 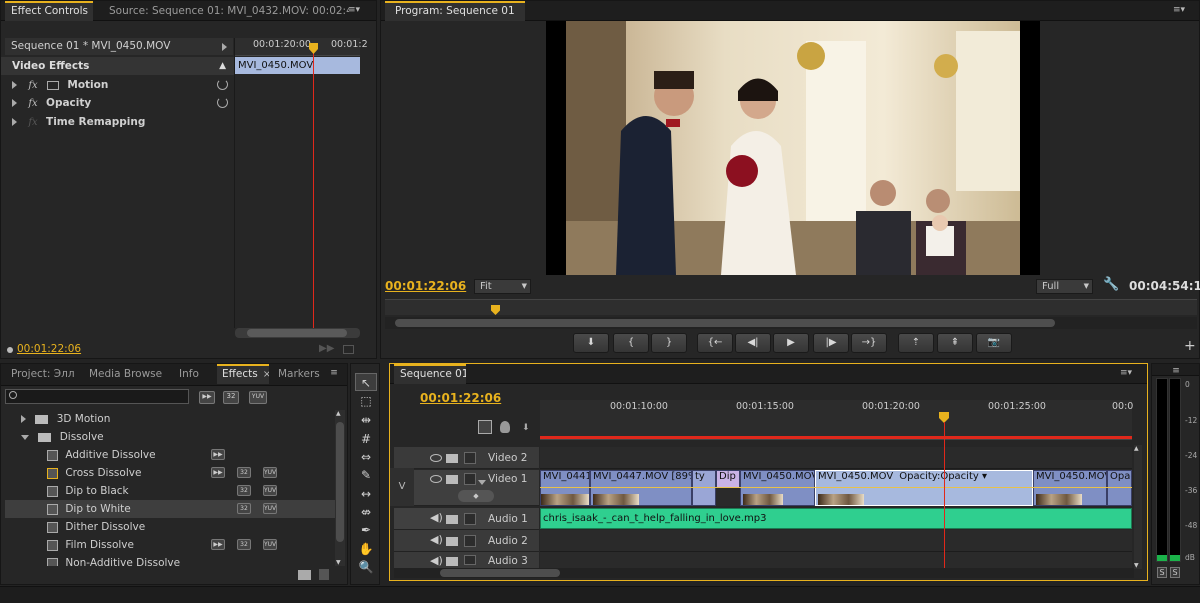 I want to click on clip-mvi-0450-c: MVI_0450.MOV, so click(x=1070, y=488).